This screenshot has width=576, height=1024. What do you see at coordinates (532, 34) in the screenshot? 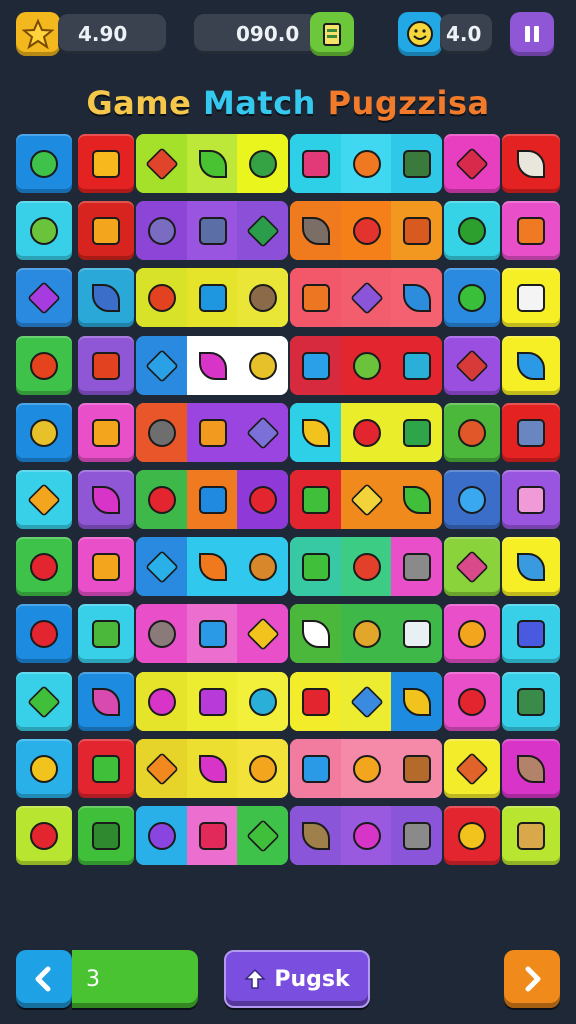
I see `pause-button` at bounding box center [532, 34].